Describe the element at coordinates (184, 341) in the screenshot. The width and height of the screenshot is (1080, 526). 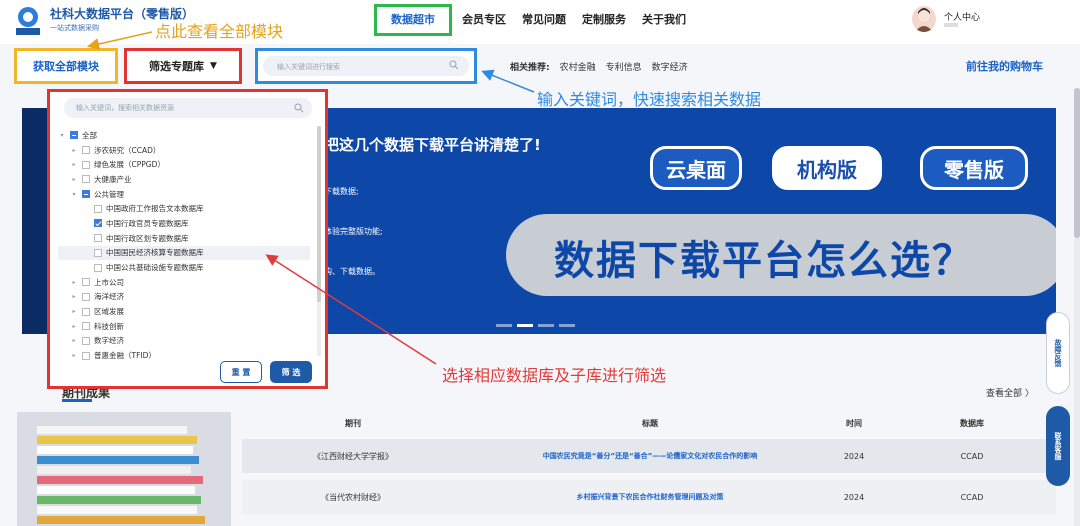
I see `tree-node: ▸ 数字经济` at that location.